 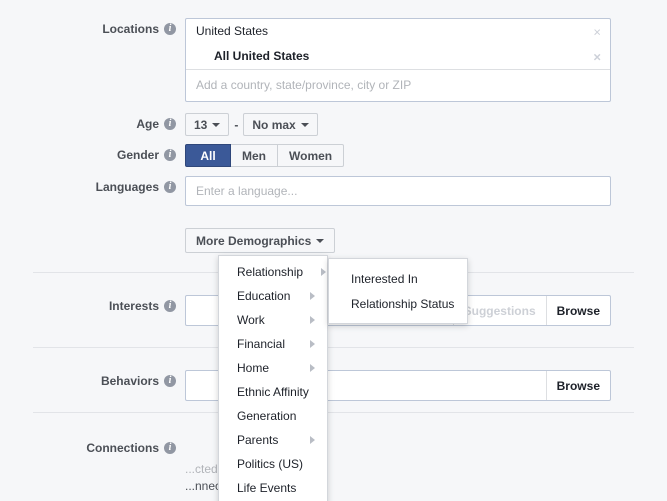 I want to click on gender-option-men: Men, so click(x=254, y=155).